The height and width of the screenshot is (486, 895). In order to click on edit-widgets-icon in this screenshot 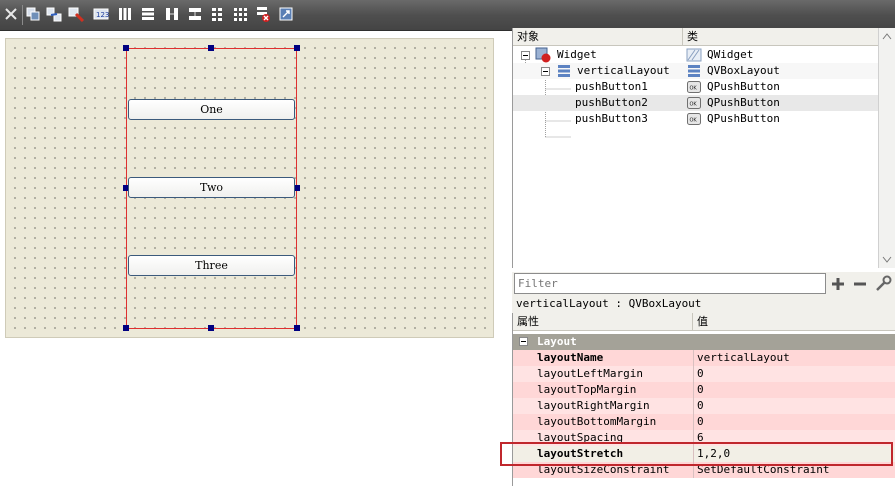, I will do `click(33, 14)`.